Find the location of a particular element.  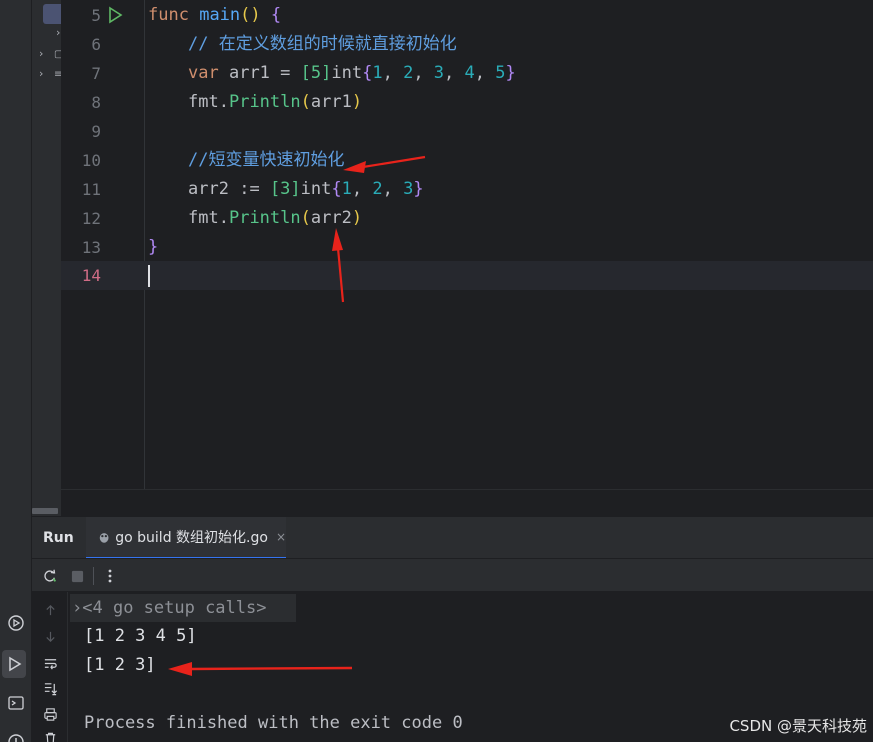

code-text: fmt.Println(arr1) is located at coordinates (275, 102).